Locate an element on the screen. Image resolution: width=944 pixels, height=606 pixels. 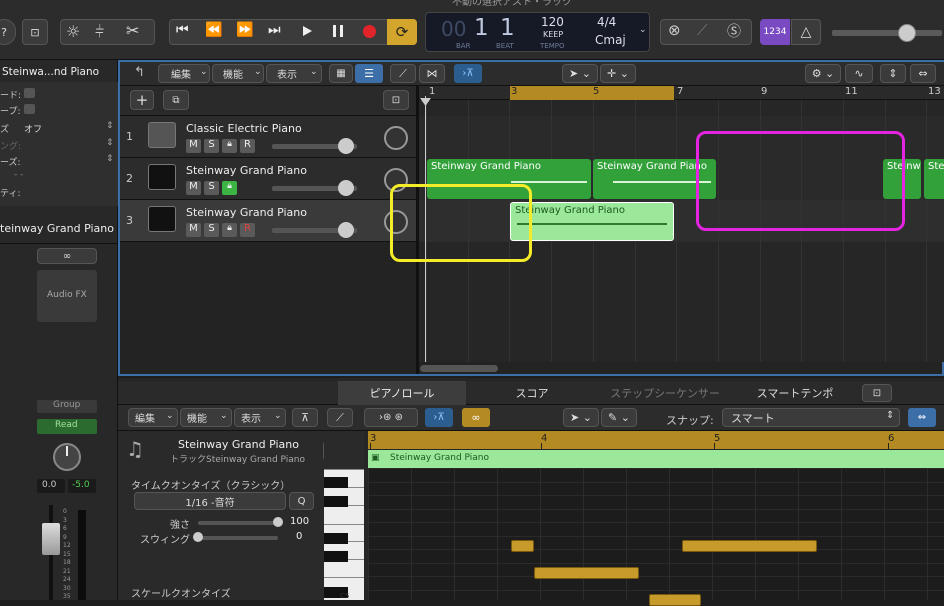
back-icon: ↰ is located at coordinates (139, 72).